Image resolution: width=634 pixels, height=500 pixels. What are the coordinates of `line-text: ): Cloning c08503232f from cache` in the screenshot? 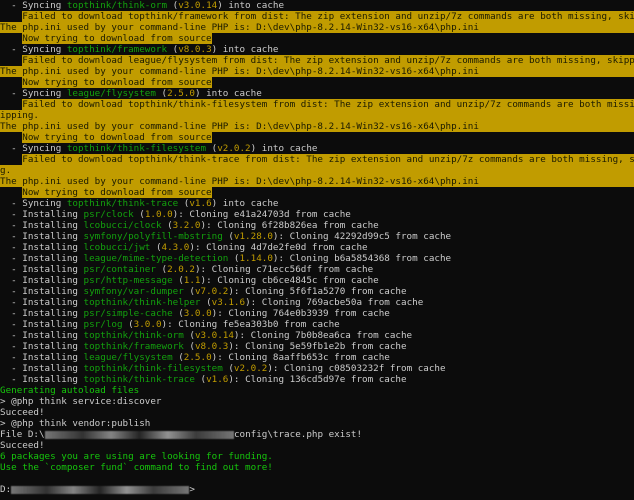 It's located at (356, 368).